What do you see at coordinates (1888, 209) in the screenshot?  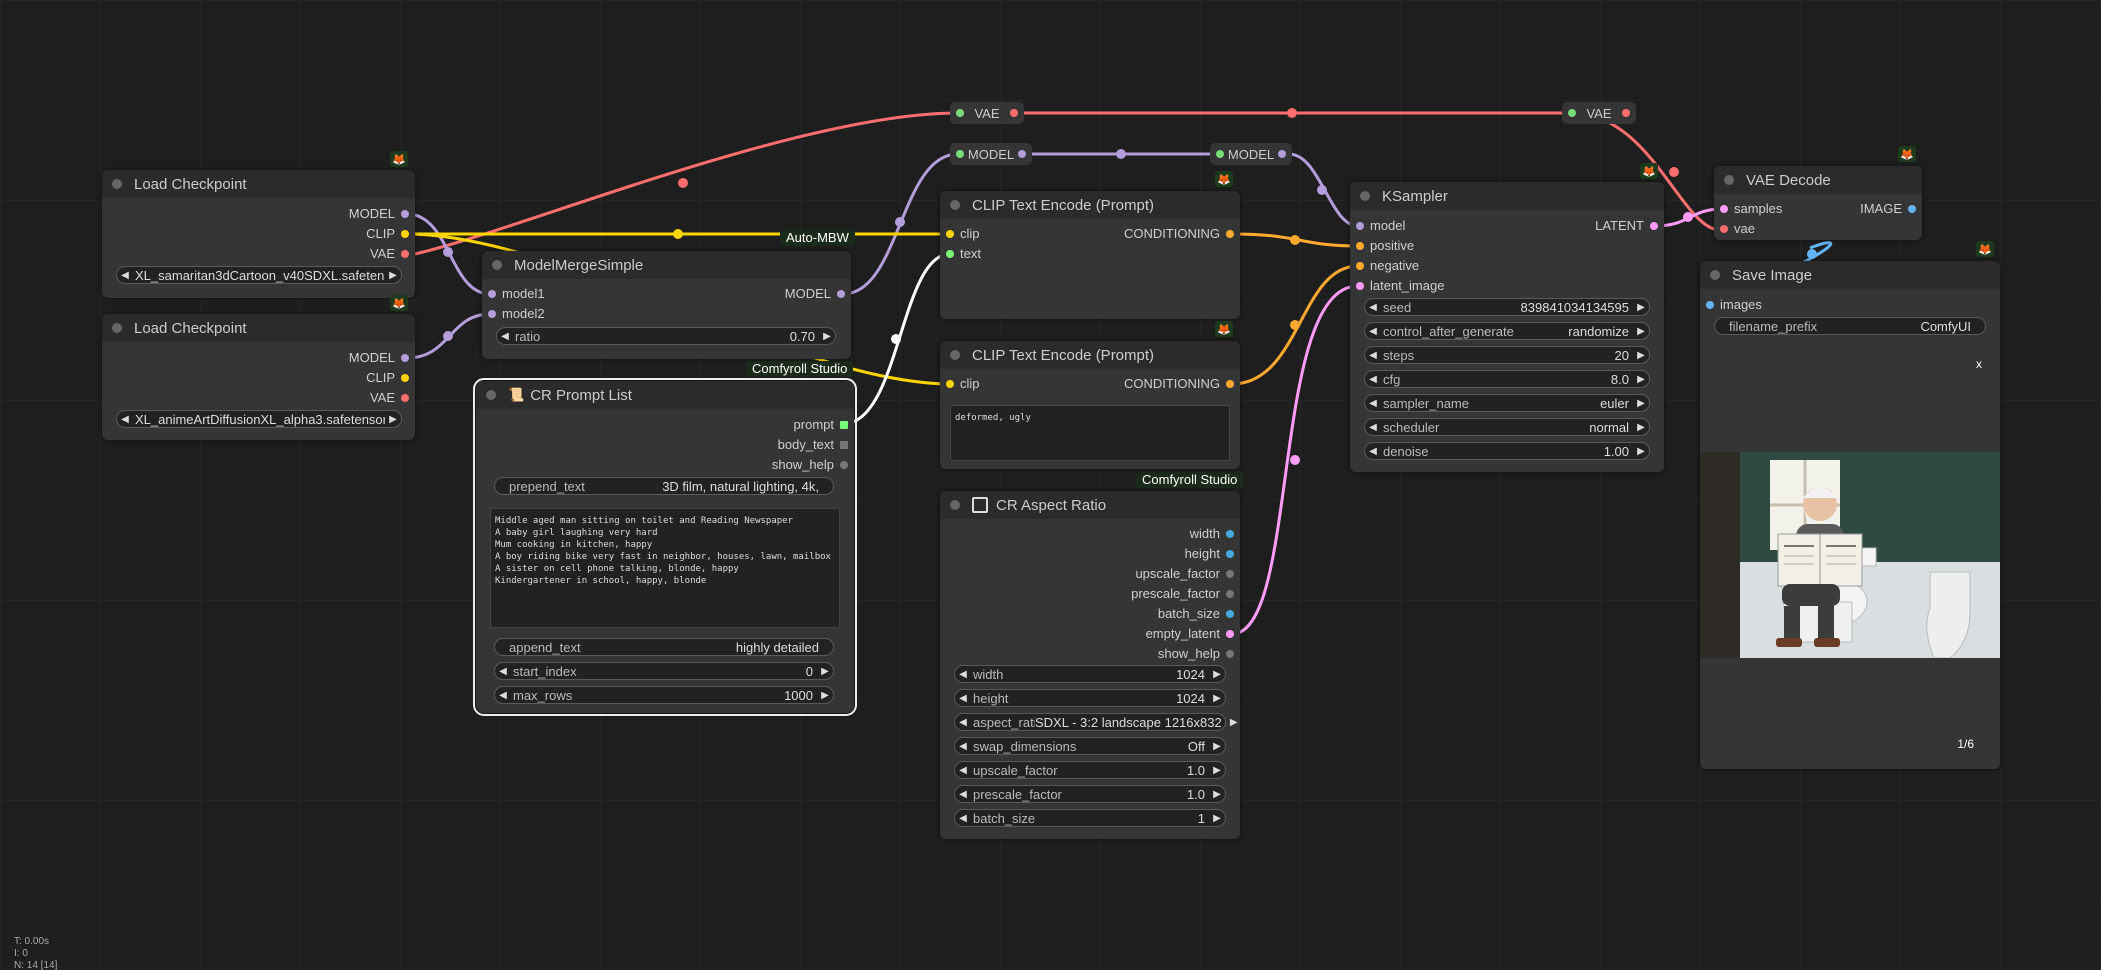 I see `output-image: IMAGE` at bounding box center [1888, 209].